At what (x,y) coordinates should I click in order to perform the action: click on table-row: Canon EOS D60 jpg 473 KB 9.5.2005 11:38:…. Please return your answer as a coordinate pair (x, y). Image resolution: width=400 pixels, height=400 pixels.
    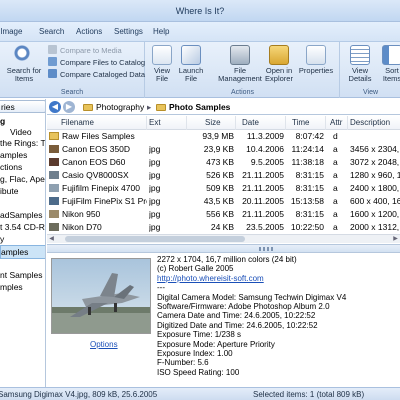
    Looking at the image, I should click on (223, 162).